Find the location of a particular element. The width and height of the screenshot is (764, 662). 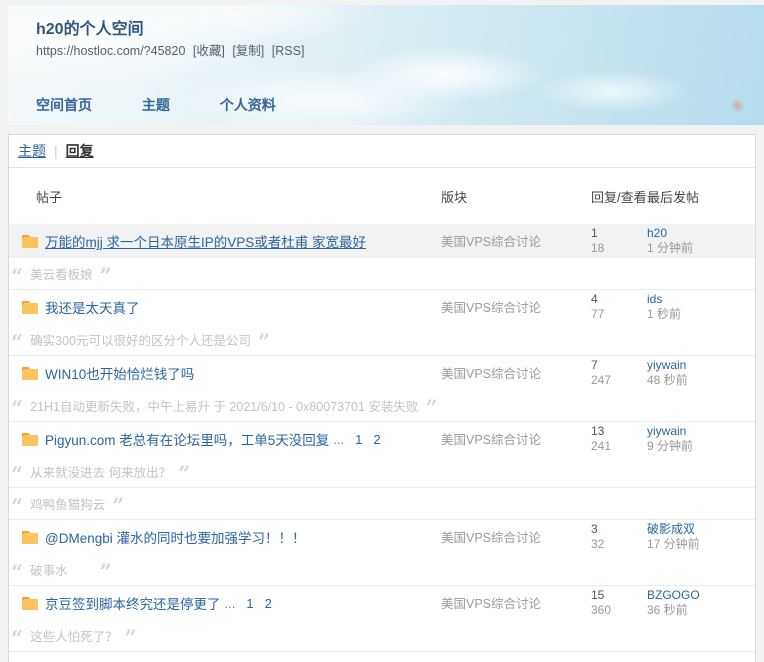

last-post-cell: yiywain 9 分钟前 is located at coordinates (701, 439).